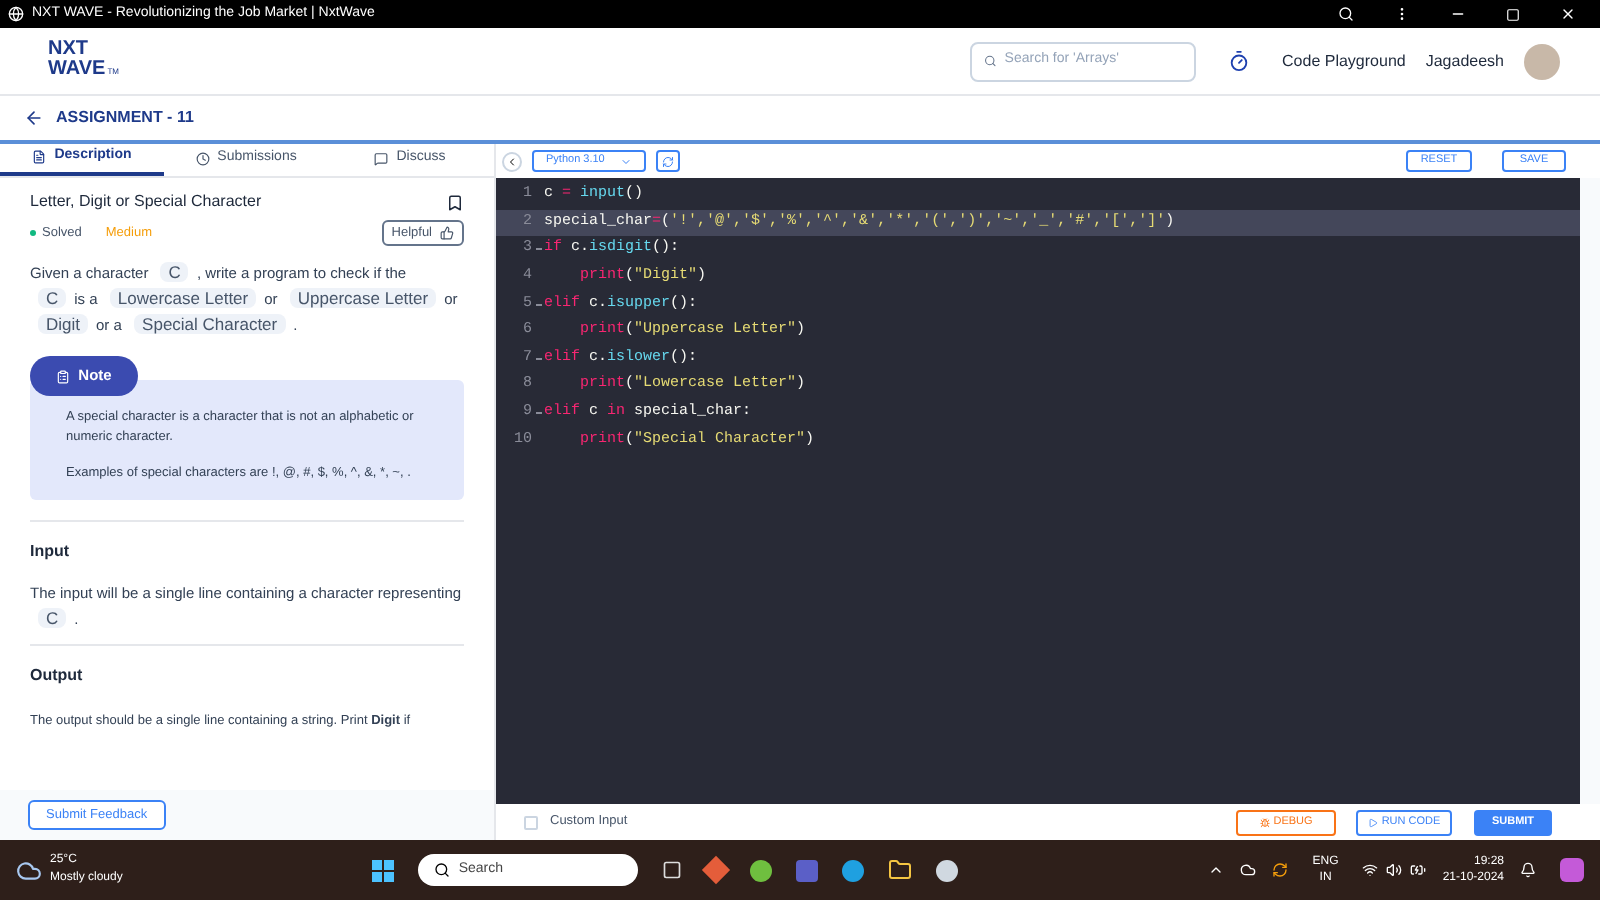 The width and height of the screenshot is (1600, 900). Describe the element at coordinates (1239, 61) in the screenshot. I see `stopwatch-icon` at that location.